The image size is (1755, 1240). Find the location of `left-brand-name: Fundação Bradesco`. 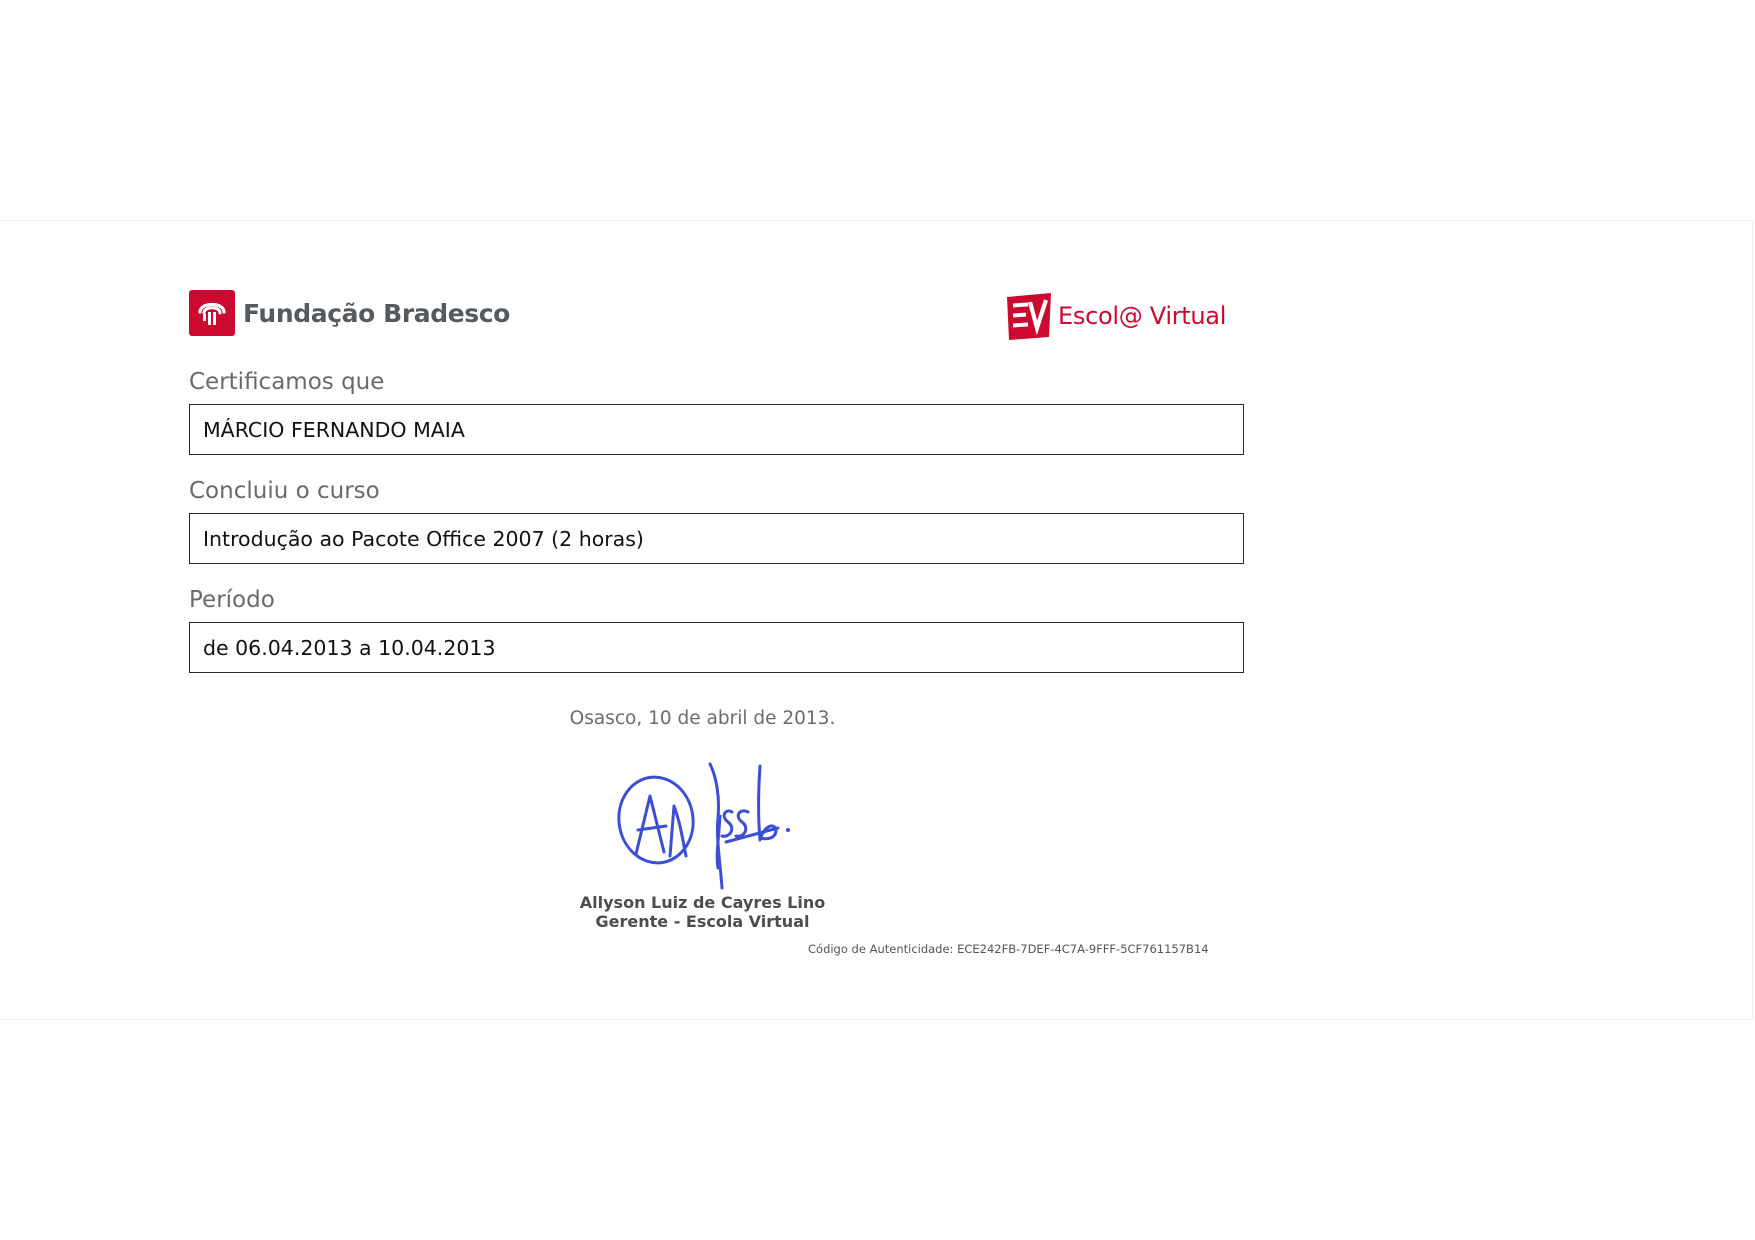

left-brand-name: Fundação Bradesco is located at coordinates (376, 313).